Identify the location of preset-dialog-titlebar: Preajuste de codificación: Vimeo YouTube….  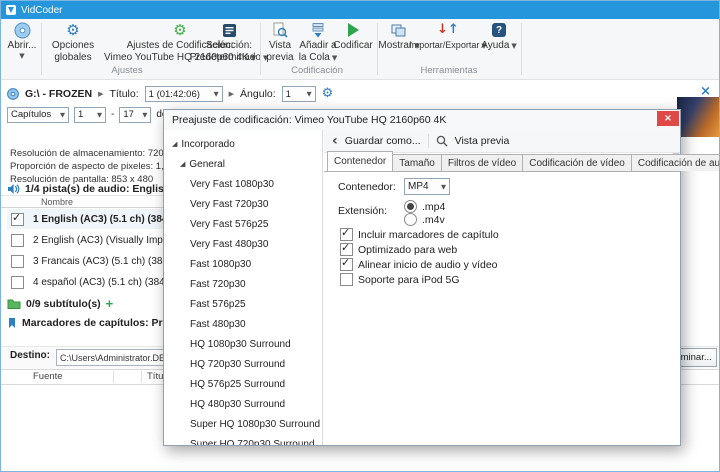
(422, 120).